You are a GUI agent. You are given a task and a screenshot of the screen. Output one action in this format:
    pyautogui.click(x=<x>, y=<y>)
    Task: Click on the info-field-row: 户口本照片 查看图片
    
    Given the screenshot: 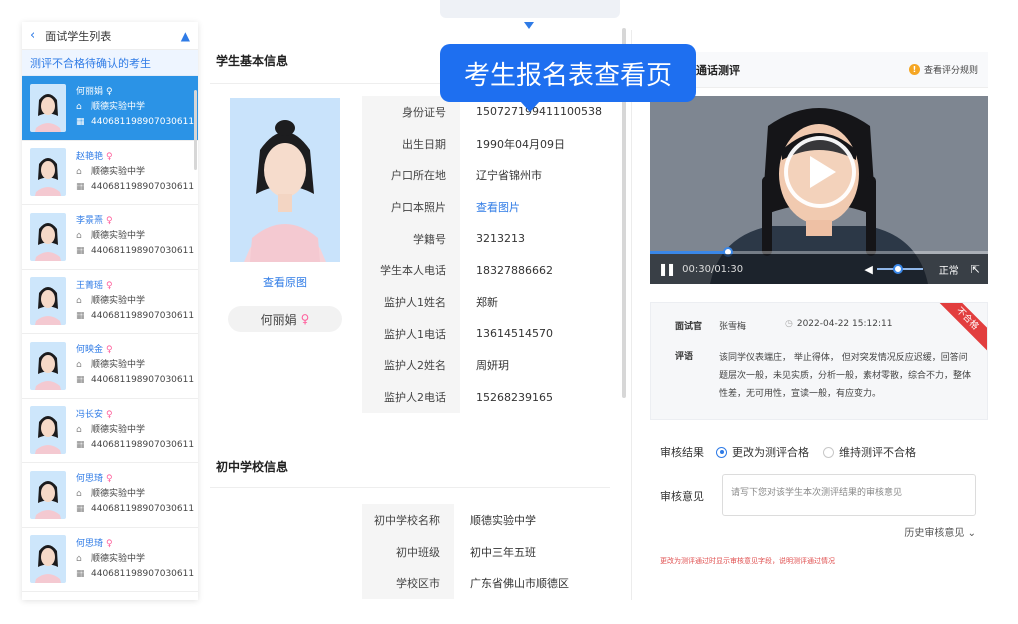 What is the action you would take?
    pyautogui.click(x=487, y=207)
    